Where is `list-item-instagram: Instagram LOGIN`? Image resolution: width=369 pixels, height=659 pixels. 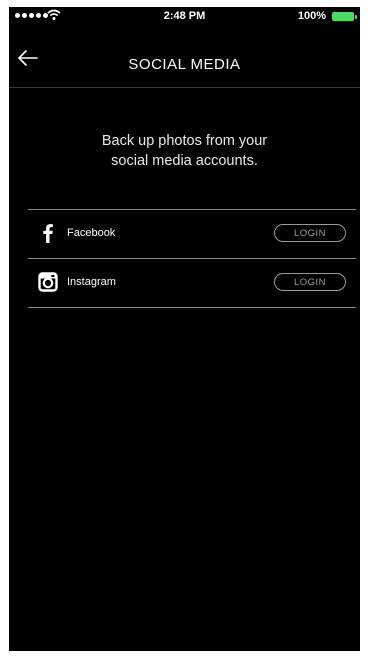
list-item-instagram: Instagram LOGIN is located at coordinates (192, 283).